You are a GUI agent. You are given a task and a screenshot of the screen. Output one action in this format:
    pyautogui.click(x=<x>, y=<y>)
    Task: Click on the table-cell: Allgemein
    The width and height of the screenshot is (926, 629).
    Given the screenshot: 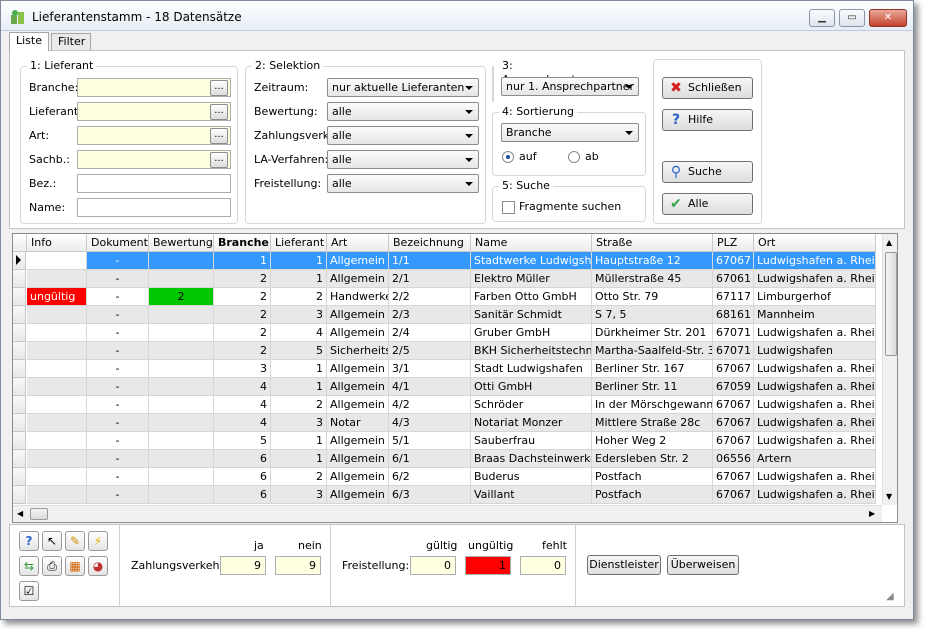 What is the action you would take?
    pyautogui.click(x=358, y=315)
    